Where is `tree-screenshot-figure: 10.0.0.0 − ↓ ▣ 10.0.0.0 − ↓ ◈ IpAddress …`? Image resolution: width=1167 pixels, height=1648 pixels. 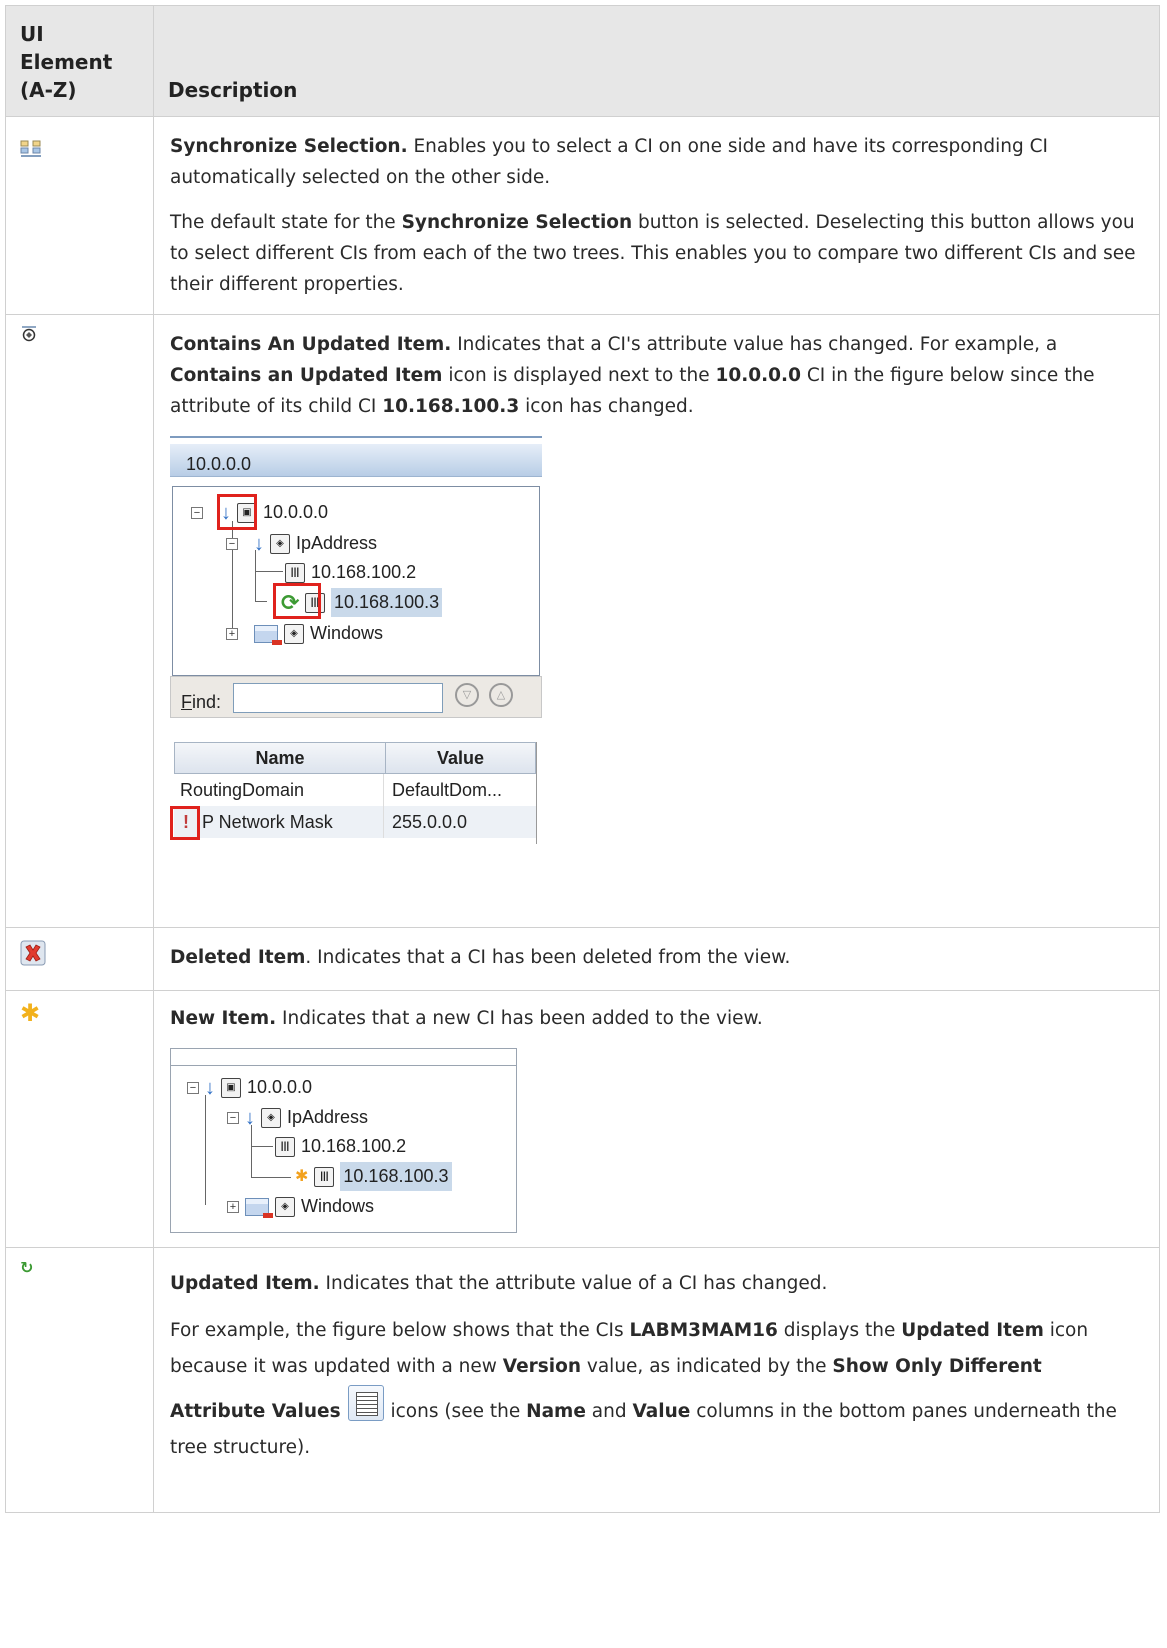 tree-screenshot-figure: 10.0.0.0 − ↓ ▣ 10.0.0.0 − ↓ ◈ IpAddress … is located at coordinates (360, 666).